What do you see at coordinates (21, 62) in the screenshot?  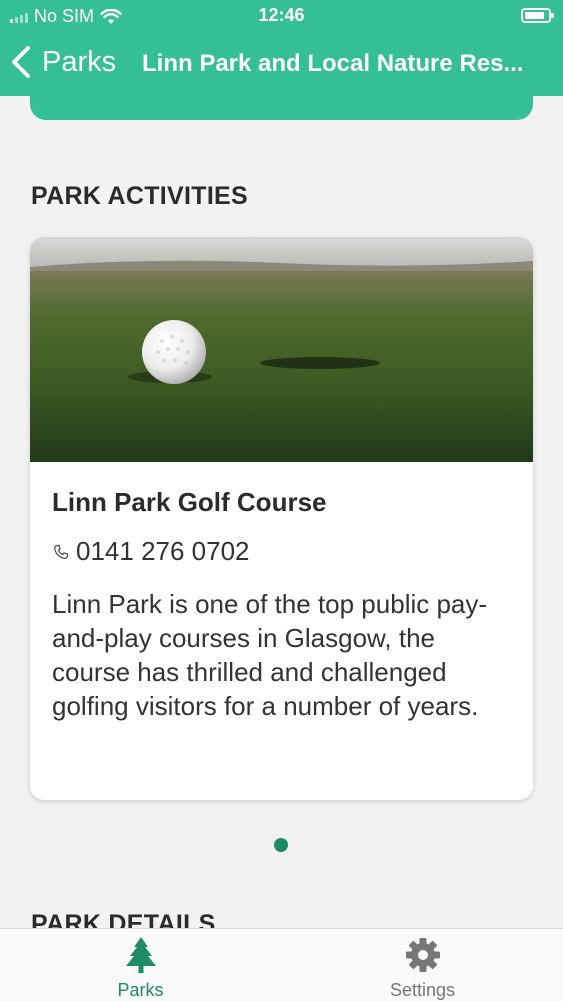 I see `chevron-left-icon` at bounding box center [21, 62].